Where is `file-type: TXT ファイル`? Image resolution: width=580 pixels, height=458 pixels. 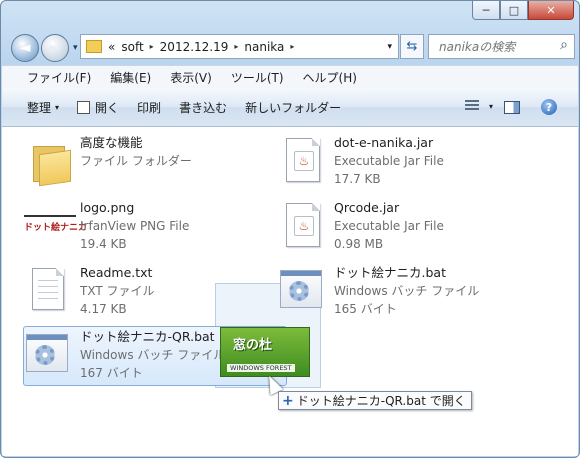
file-type: TXT ファイル is located at coordinates (117, 291).